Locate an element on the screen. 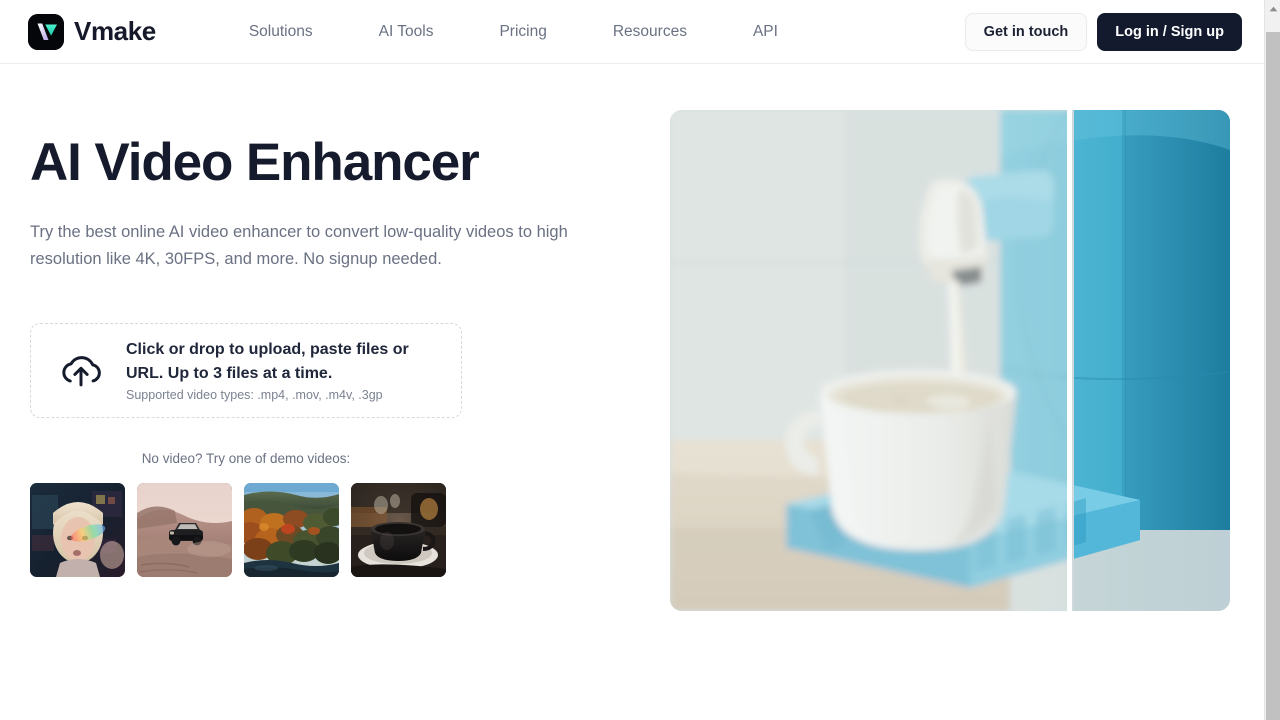 The image size is (1280, 720). scrollbar-thumb is located at coordinates (1273, 376).